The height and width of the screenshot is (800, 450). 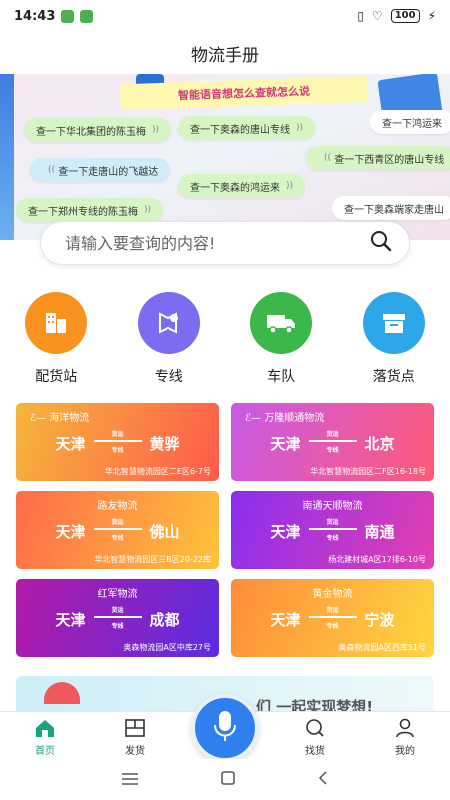 I want to click on status-time: 14:43, so click(x=35, y=16).